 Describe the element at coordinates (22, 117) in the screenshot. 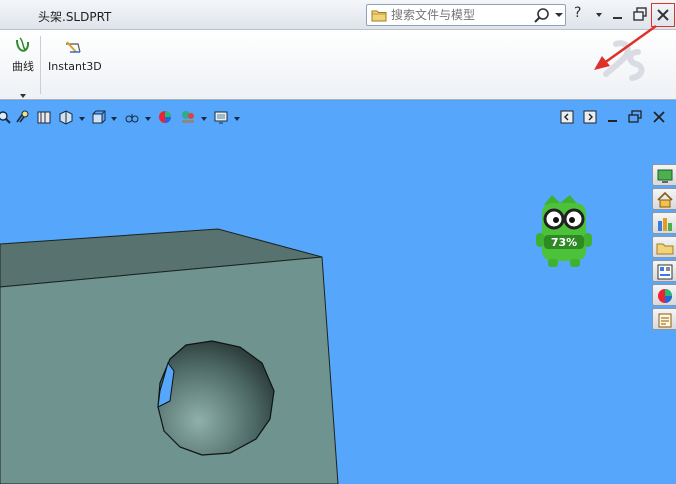

I see `zoom-to-area-icon` at that location.